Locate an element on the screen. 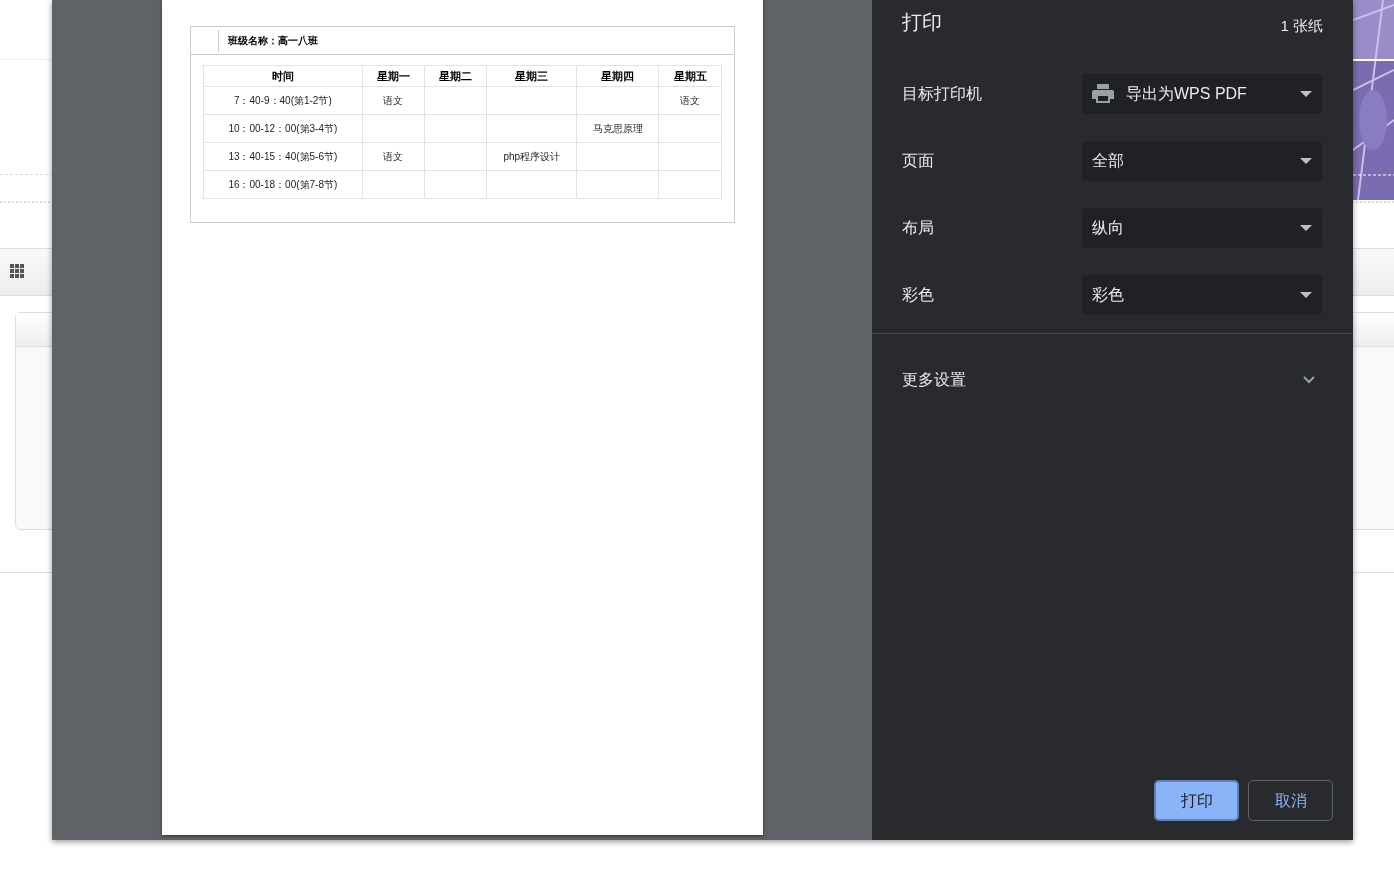 The image size is (1394, 882). field-label: 页面 is located at coordinates (918, 160).